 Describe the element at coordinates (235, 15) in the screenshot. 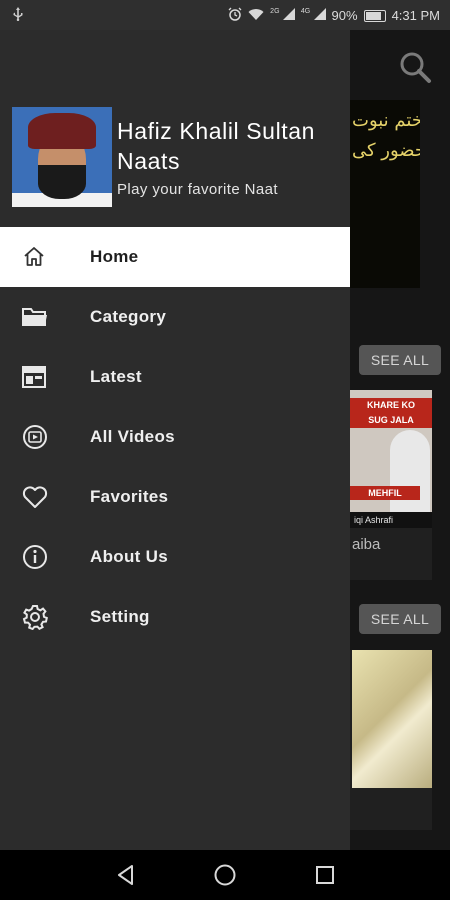

I see `alarm-icon` at that location.